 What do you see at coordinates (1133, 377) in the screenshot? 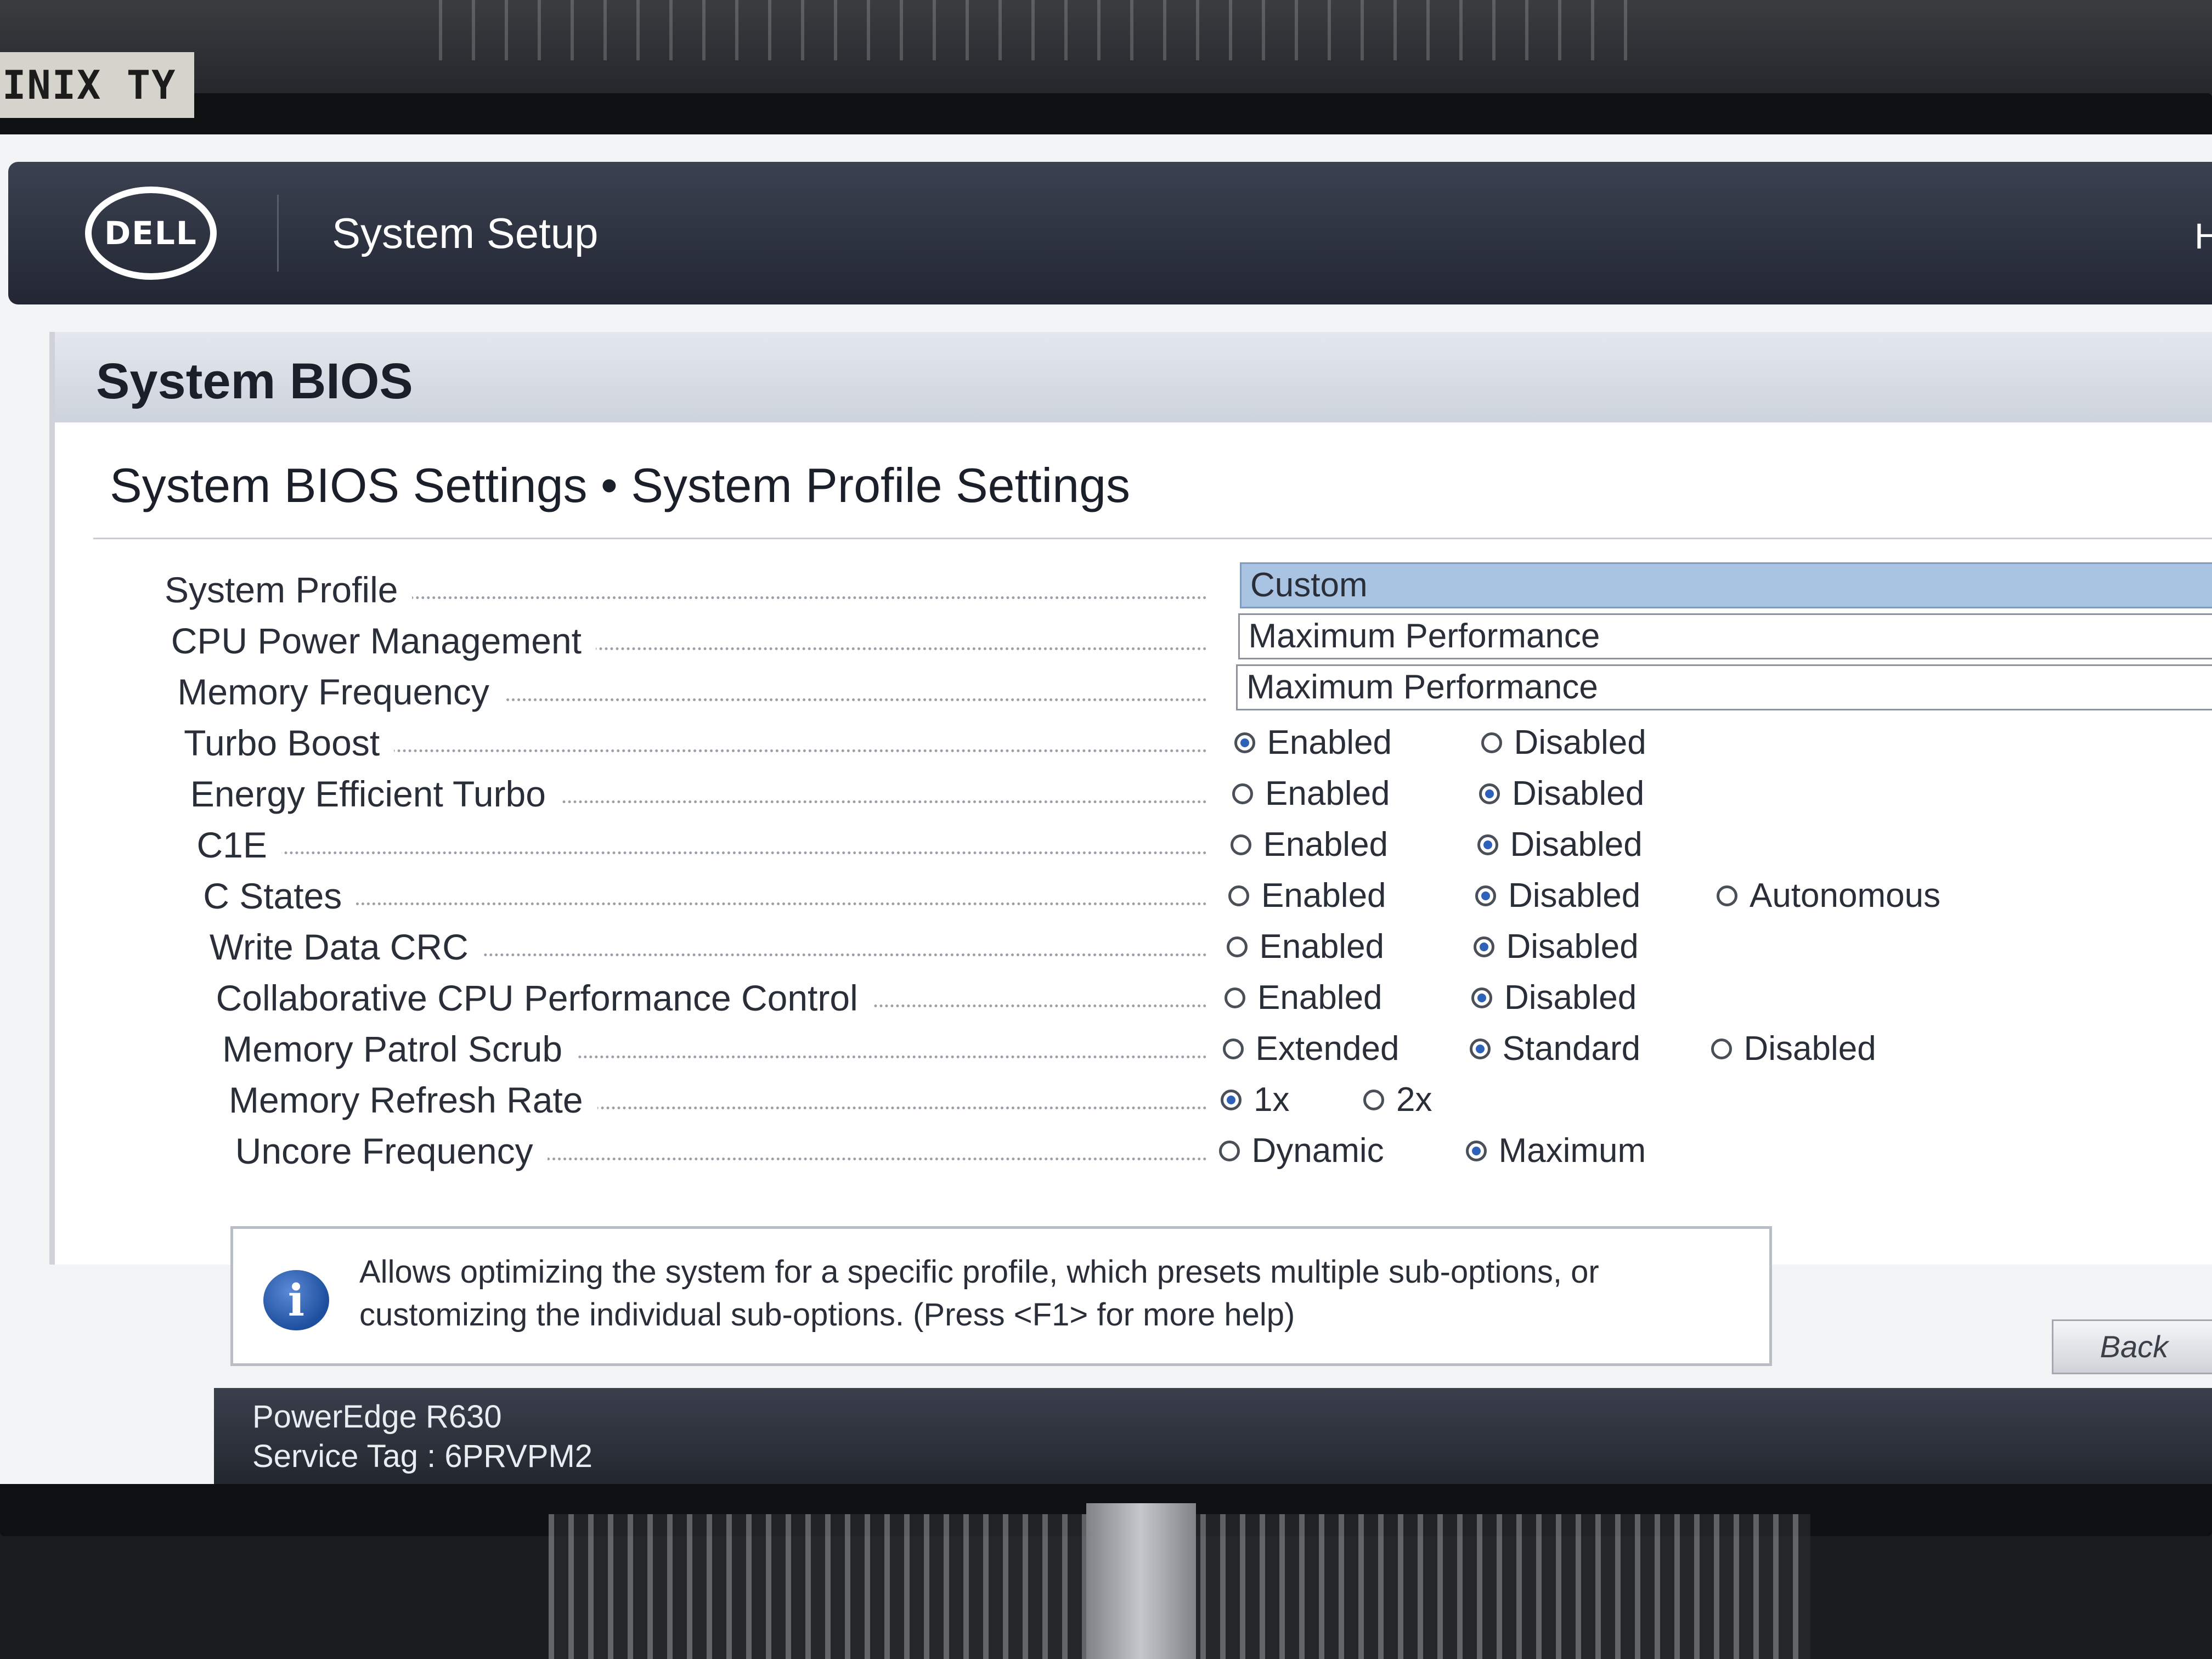
I see `panel-header: System BIOS` at bounding box center [1133, 377].